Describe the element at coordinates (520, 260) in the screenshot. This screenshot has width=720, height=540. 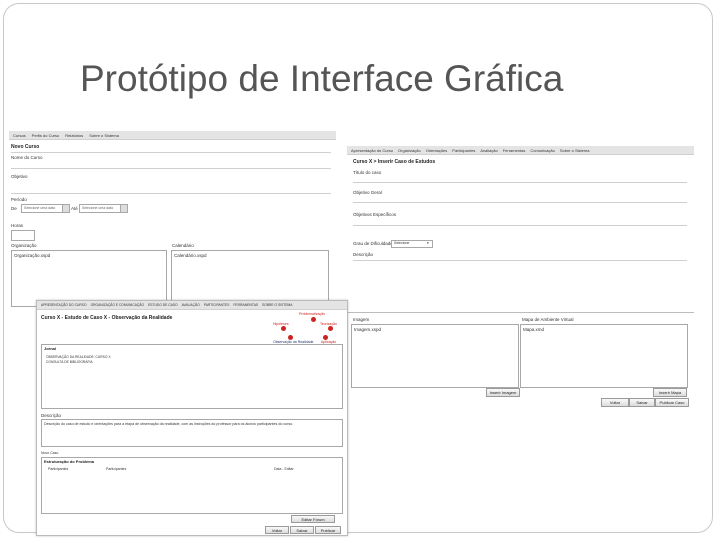
I see `description-field` at that location.